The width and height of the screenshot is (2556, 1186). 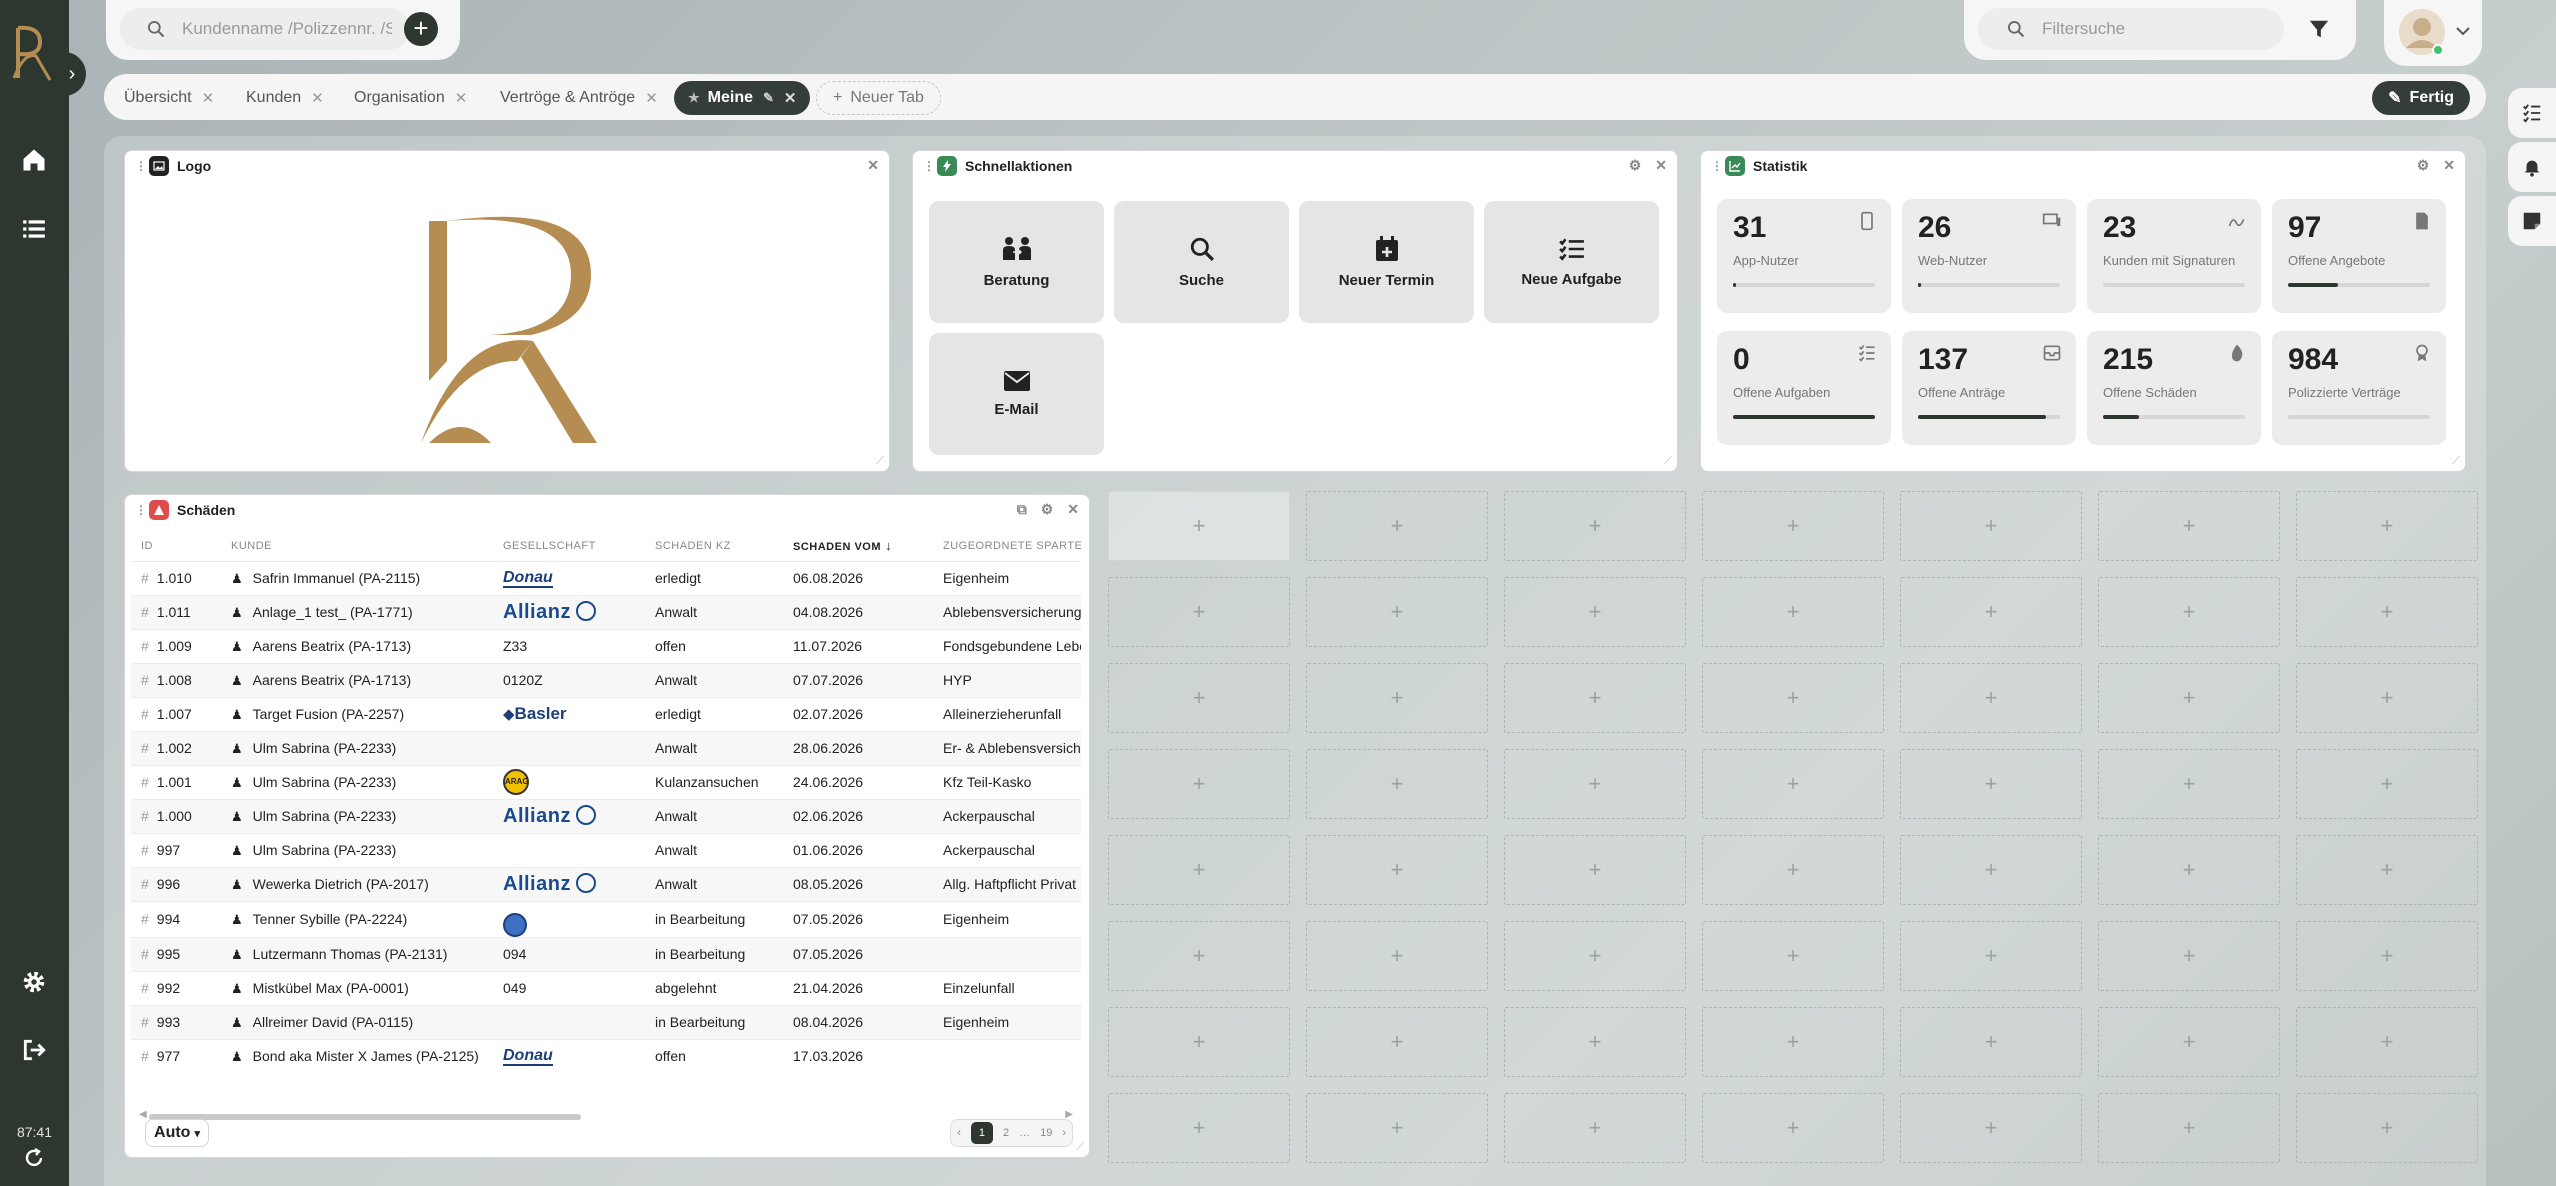 I want to click on page-button: 19, so click(x=1046, y=1133).